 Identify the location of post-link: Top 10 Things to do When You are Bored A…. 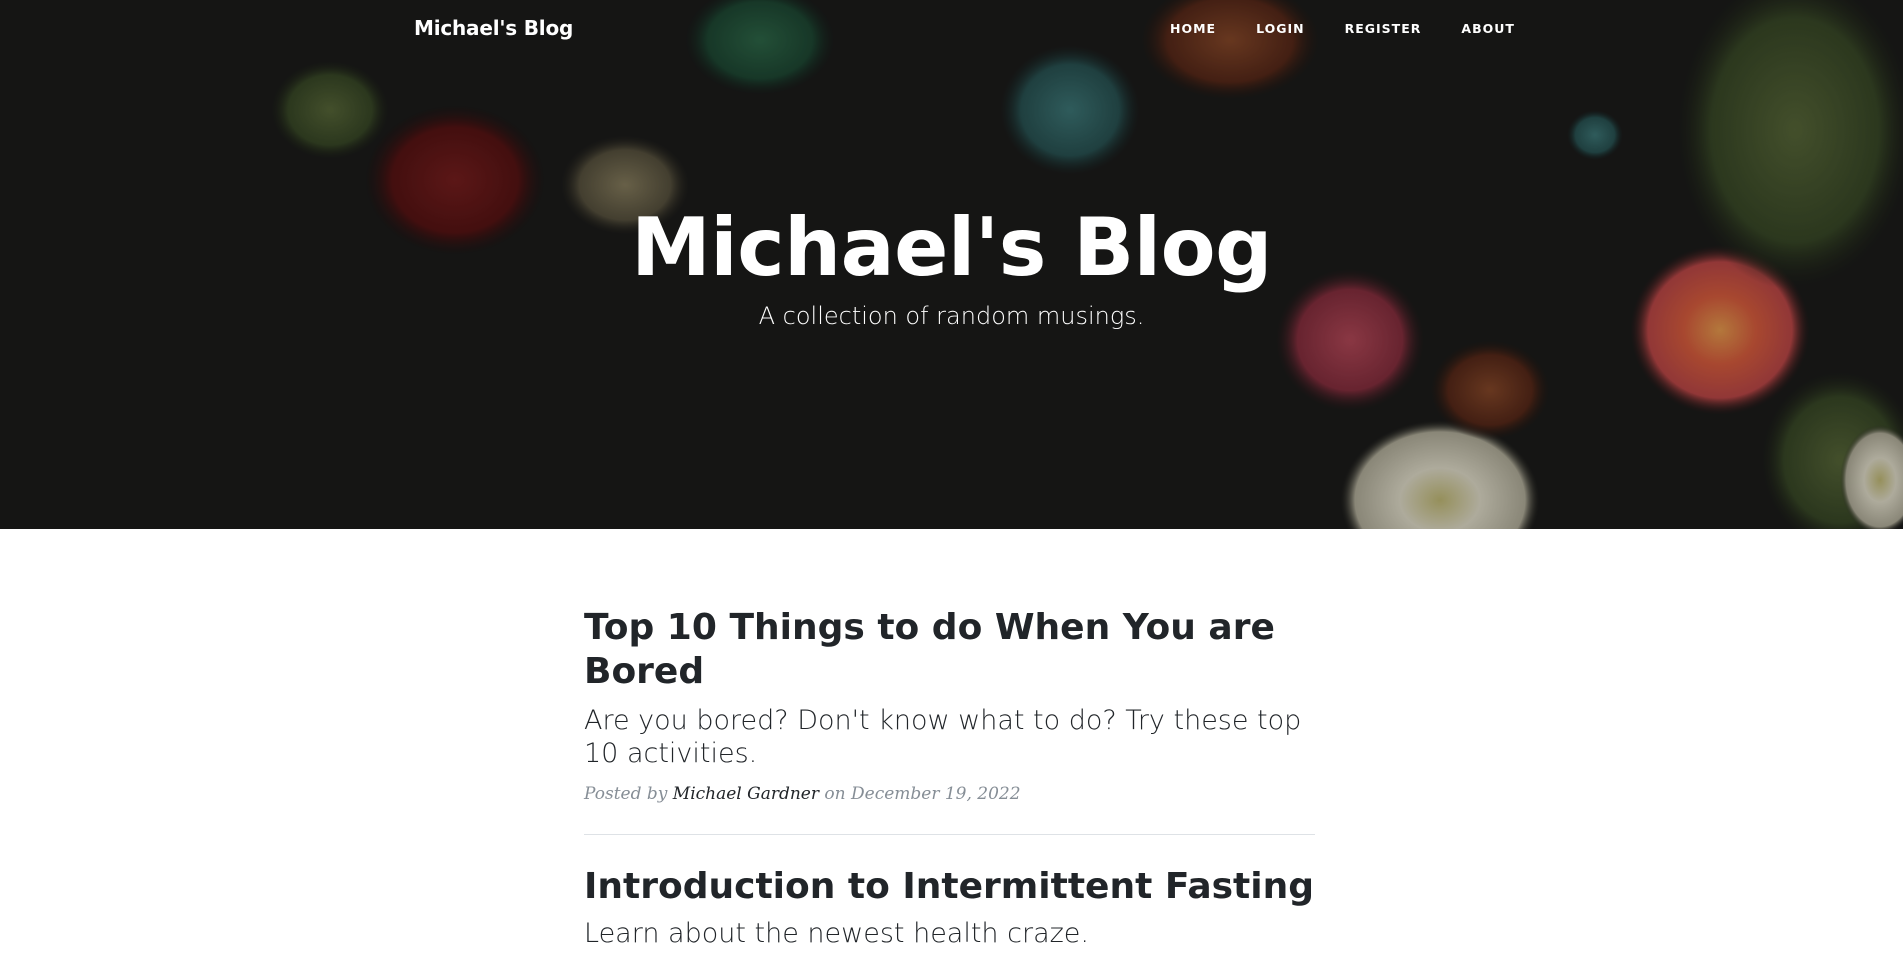
(949, 688).